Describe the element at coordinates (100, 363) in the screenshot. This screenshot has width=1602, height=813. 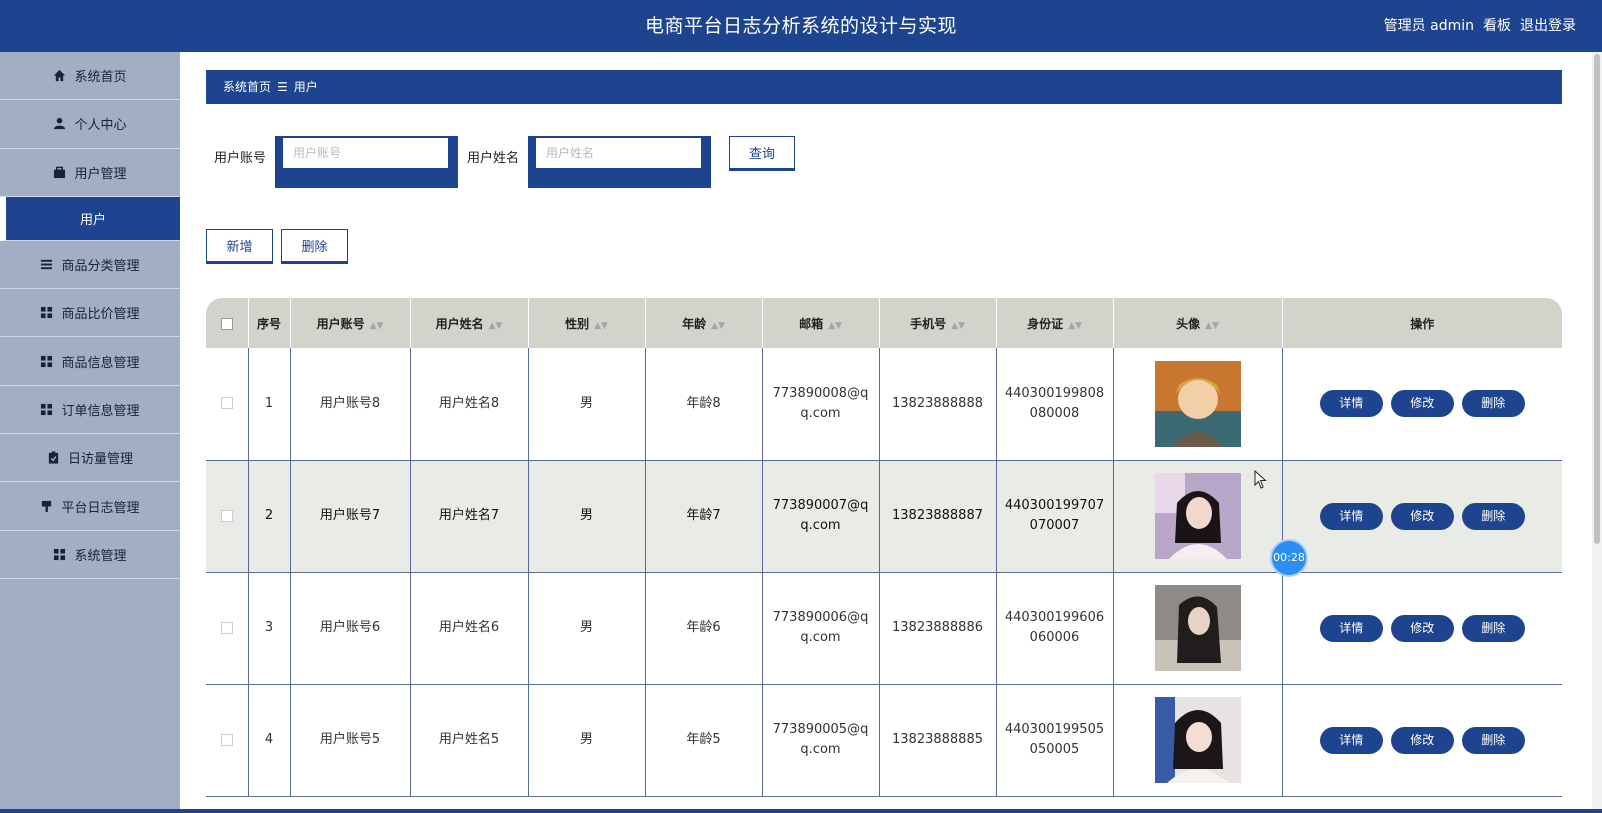
I see `sidebar-item-label: 商品信息管理` at that location.